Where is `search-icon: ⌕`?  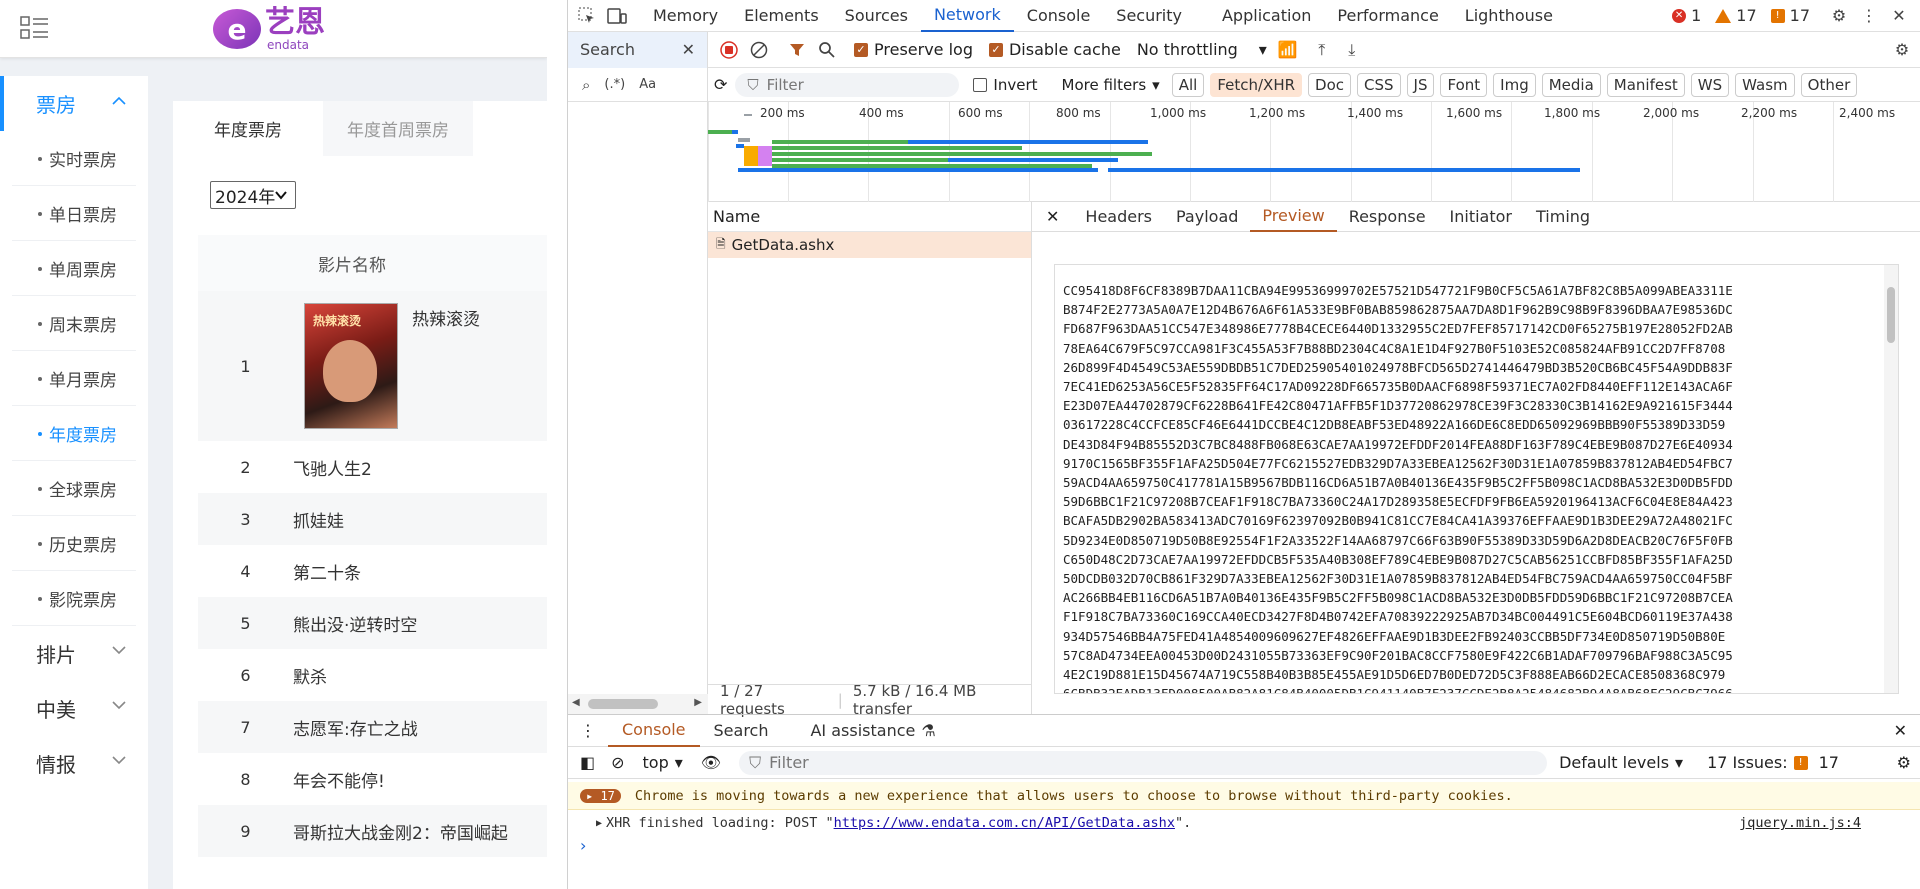 search-icon: ⌕ is located at coordinates (586, 85).